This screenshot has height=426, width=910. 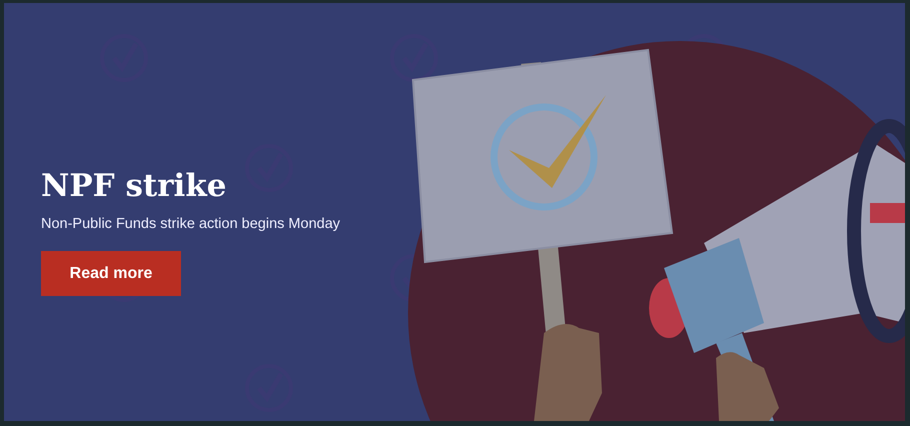 What do you see at coordinates (111, 273) in the screenshot?
I see `read-more-button: Read more` at bounding box center [111, 273].